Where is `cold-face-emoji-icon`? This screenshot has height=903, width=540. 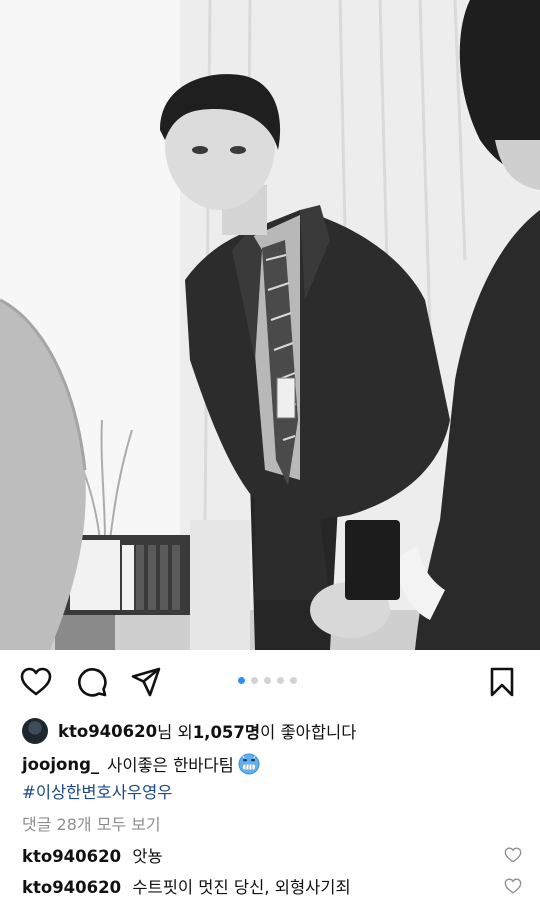
cold-face-emoji-icon is located at coordinates (249, 764).